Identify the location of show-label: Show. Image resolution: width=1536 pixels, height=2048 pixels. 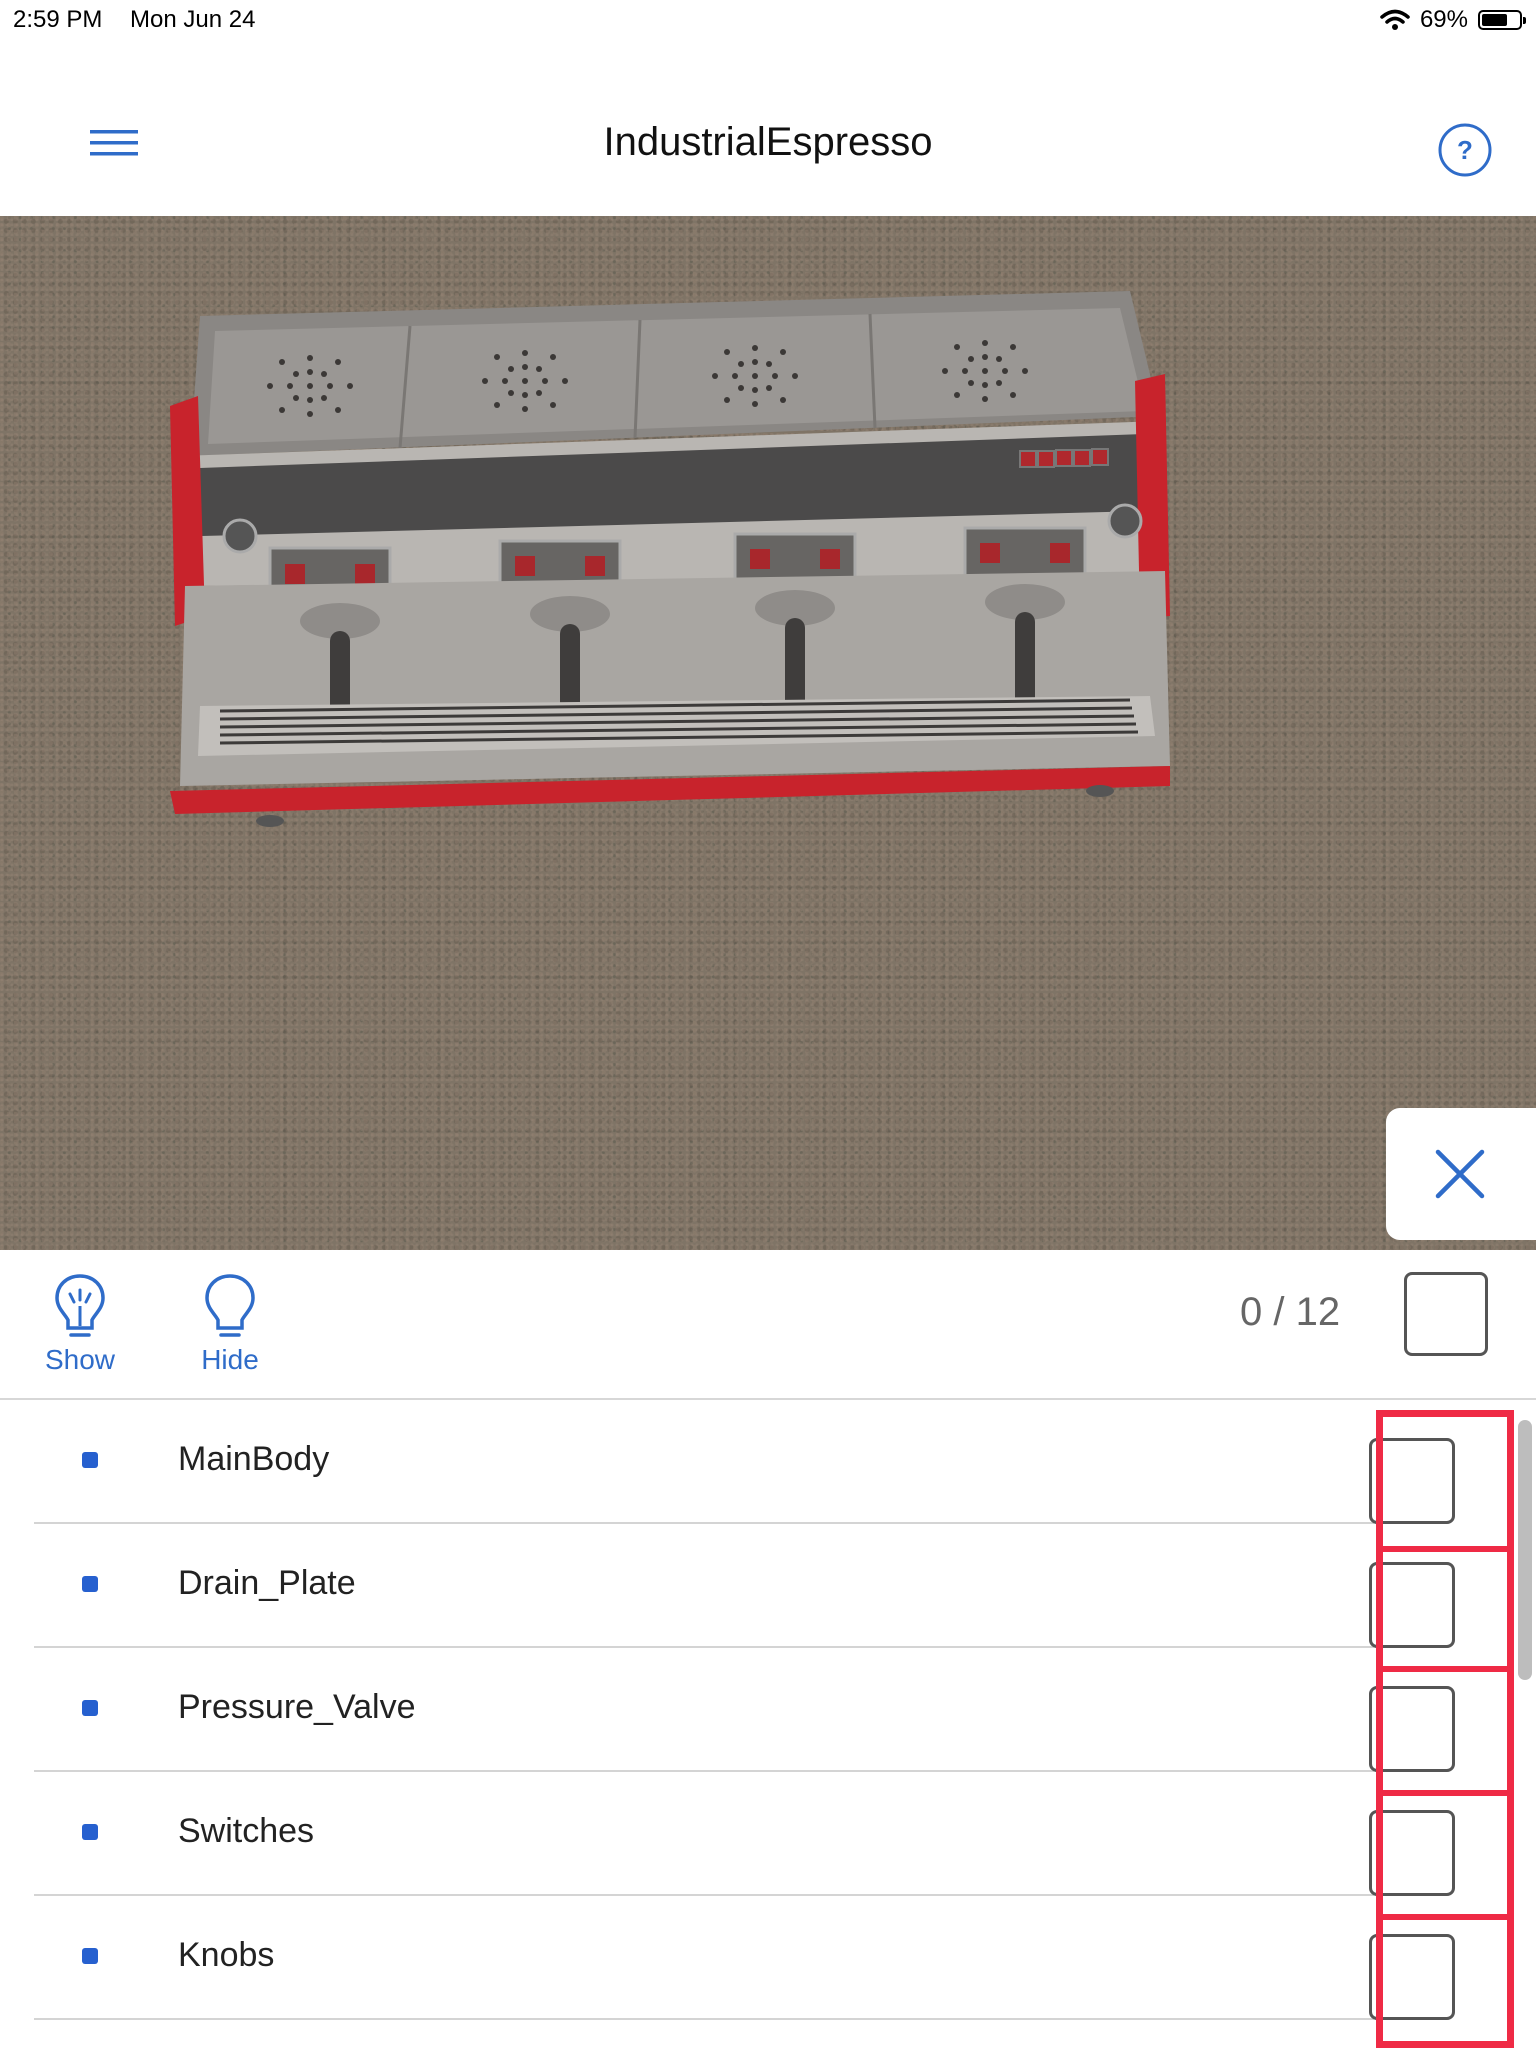
(80, 1359).